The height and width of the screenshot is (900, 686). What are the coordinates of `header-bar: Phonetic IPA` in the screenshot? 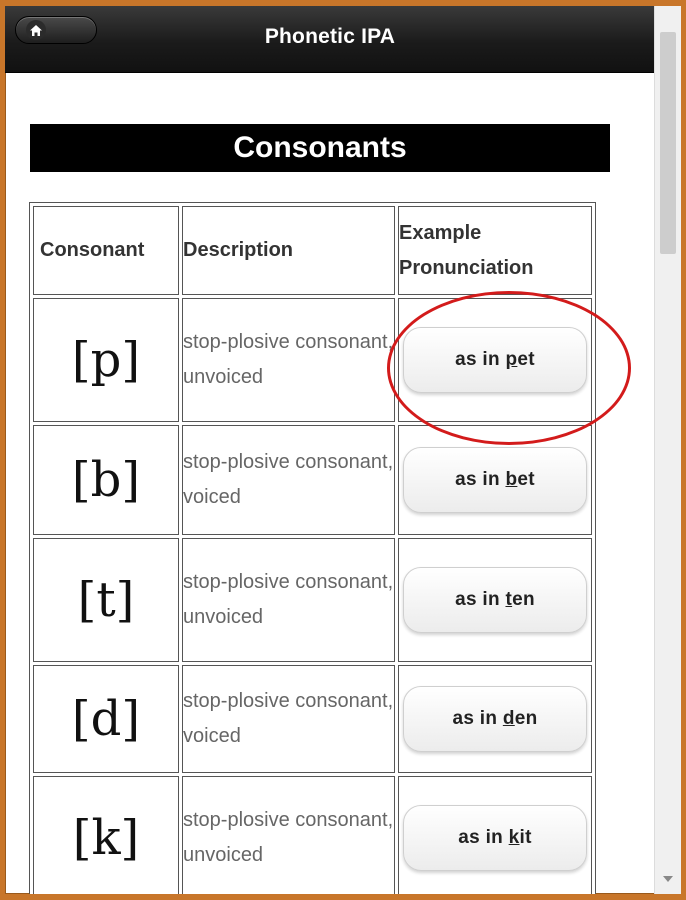 It's located at (330, 39).